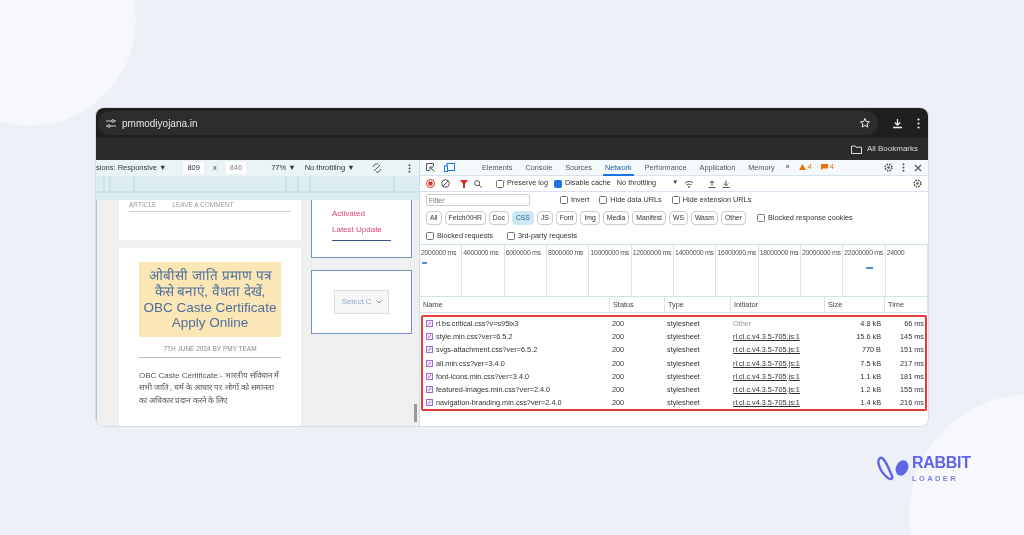 The image size is (1024, 535). Describe the element at coordinates (726, 183) in the screenshot. I see `download-icon` at that location.